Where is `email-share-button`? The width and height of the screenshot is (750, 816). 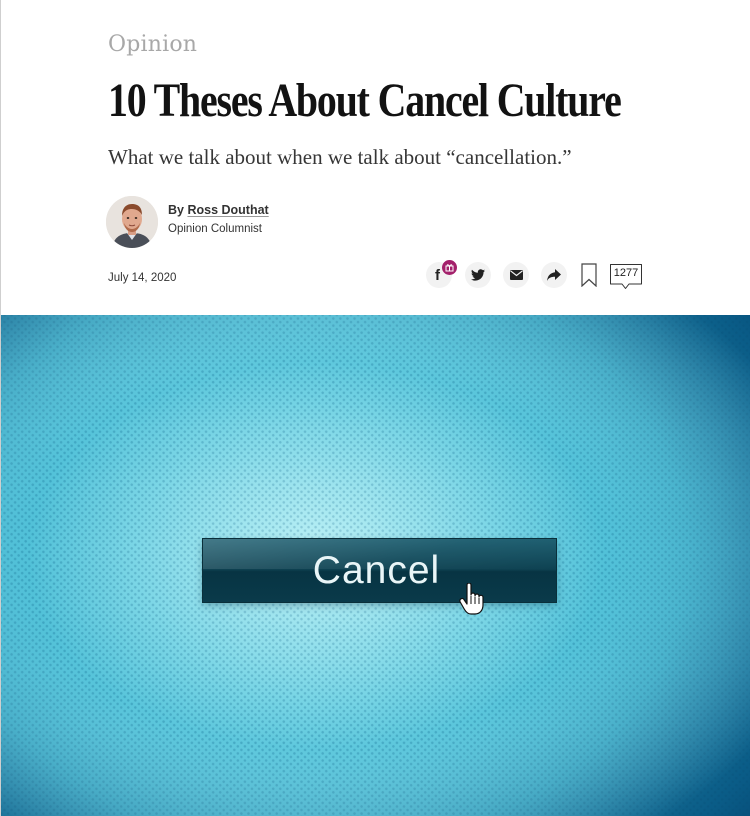
email-share-button is located at coordinates (516, 275).